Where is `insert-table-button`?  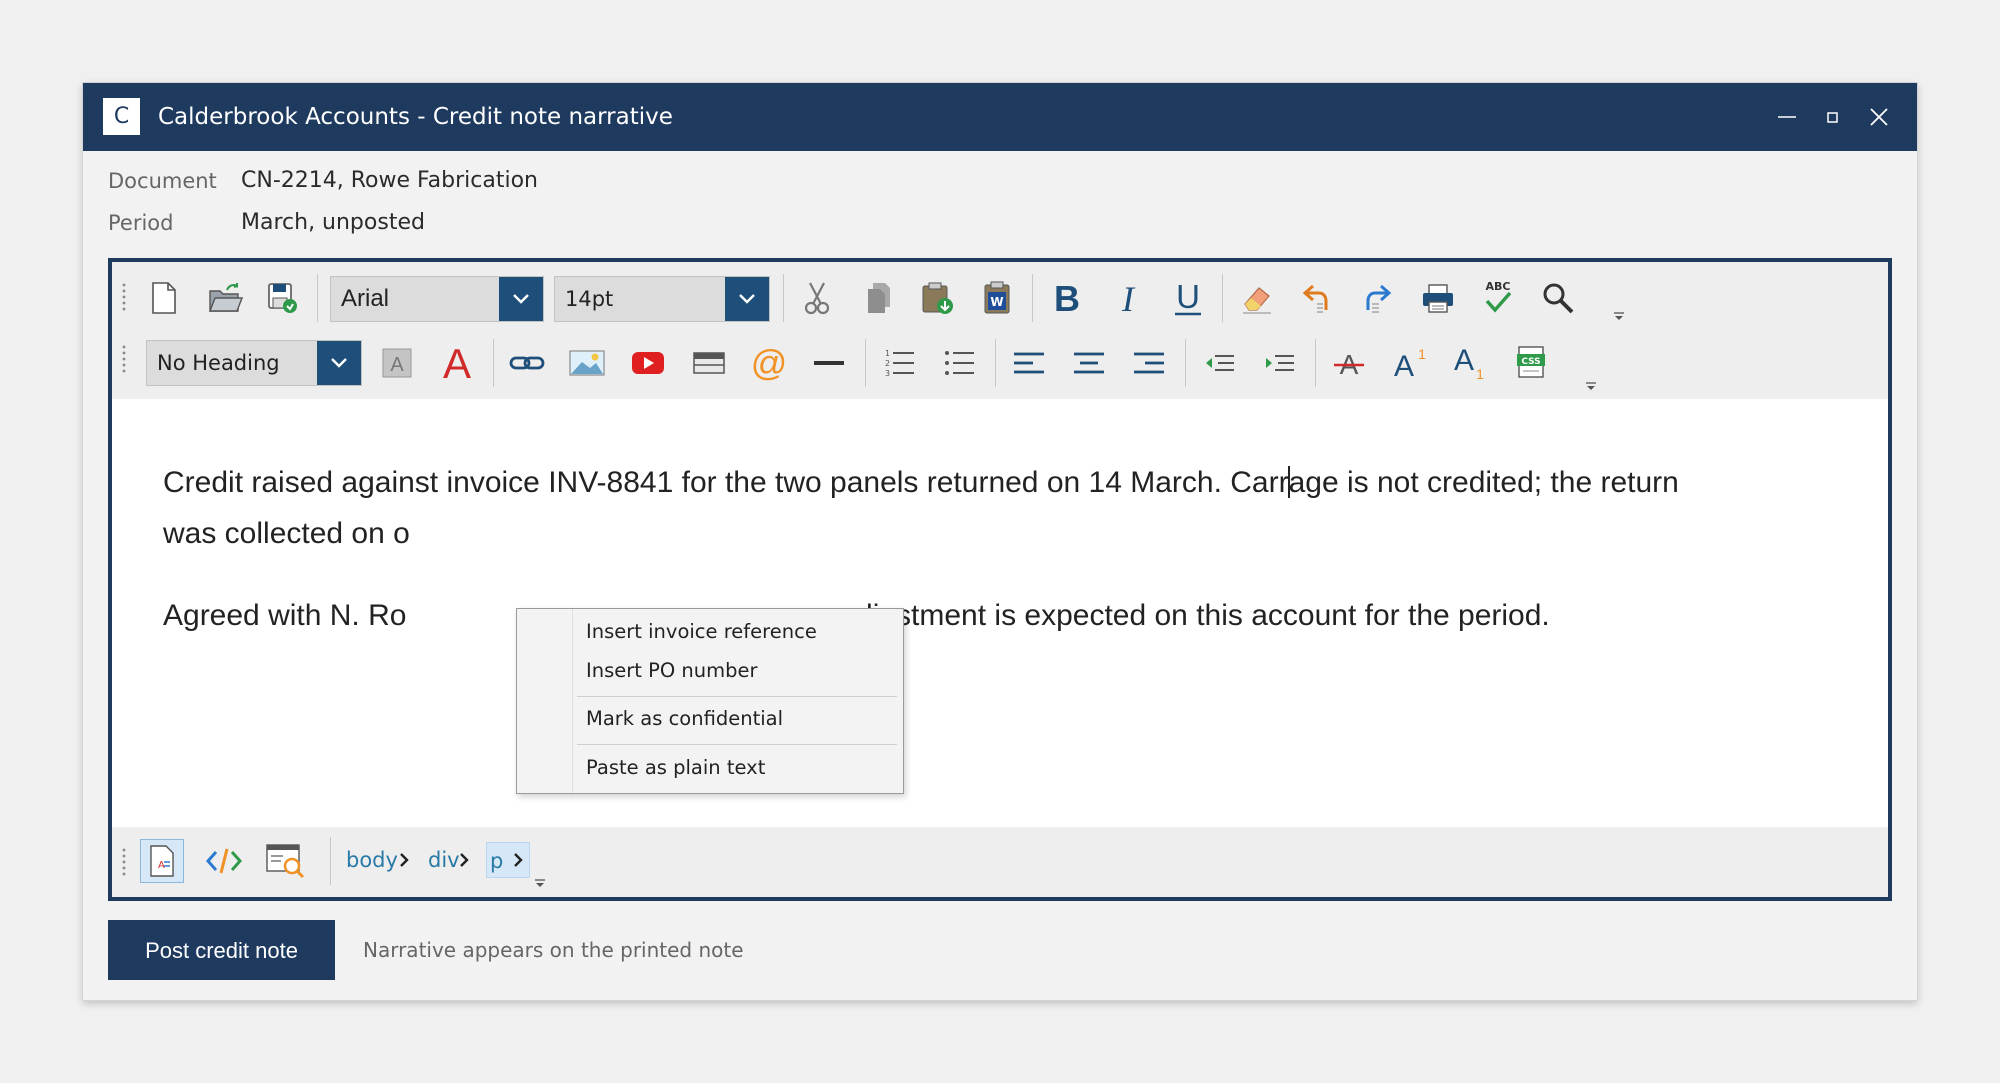 insert-table-button is located at coordinates (709, 363).